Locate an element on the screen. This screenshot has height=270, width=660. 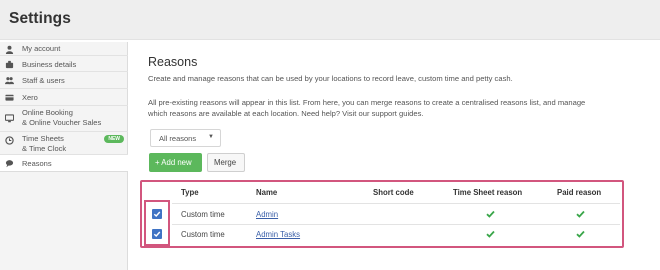
checkbox-column-highlight is located at coordinates (157, 223).